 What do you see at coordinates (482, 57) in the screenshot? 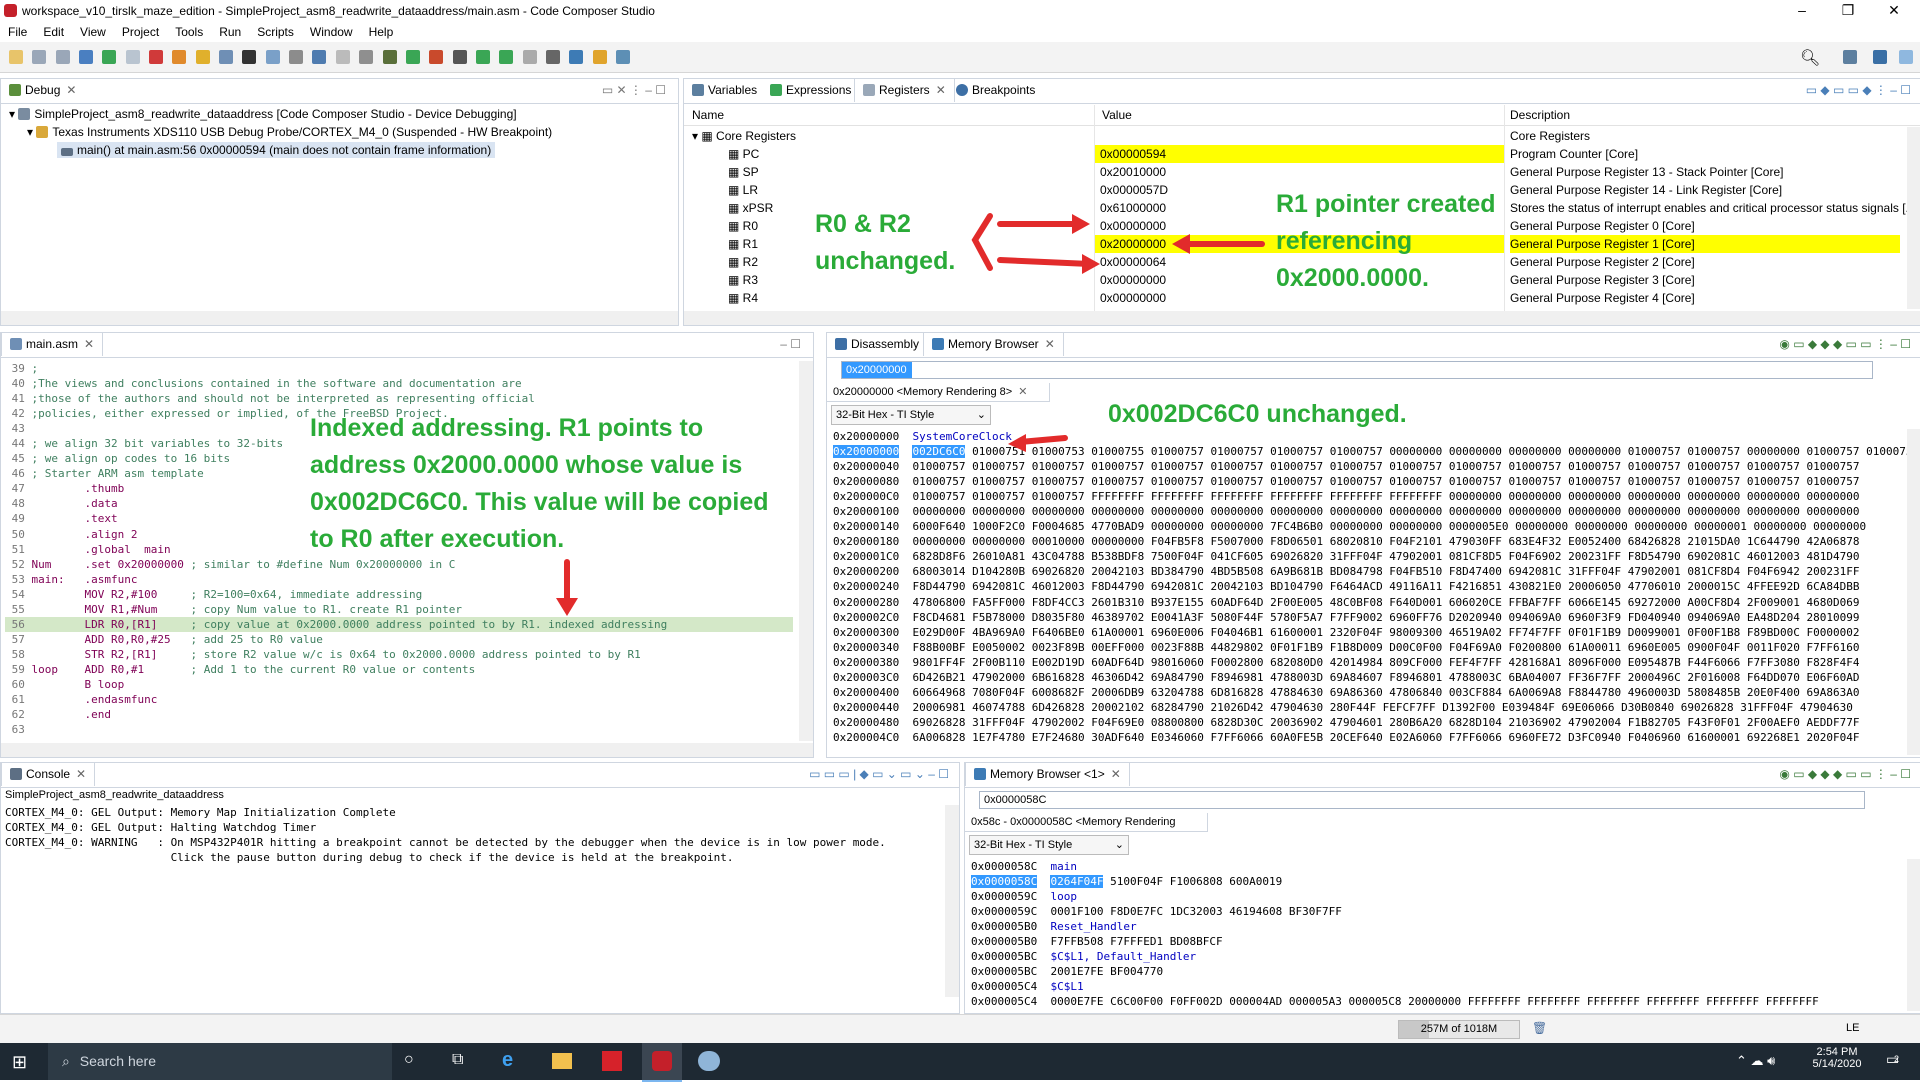
I see `step-over-icon` at bounding box center [482, 57].